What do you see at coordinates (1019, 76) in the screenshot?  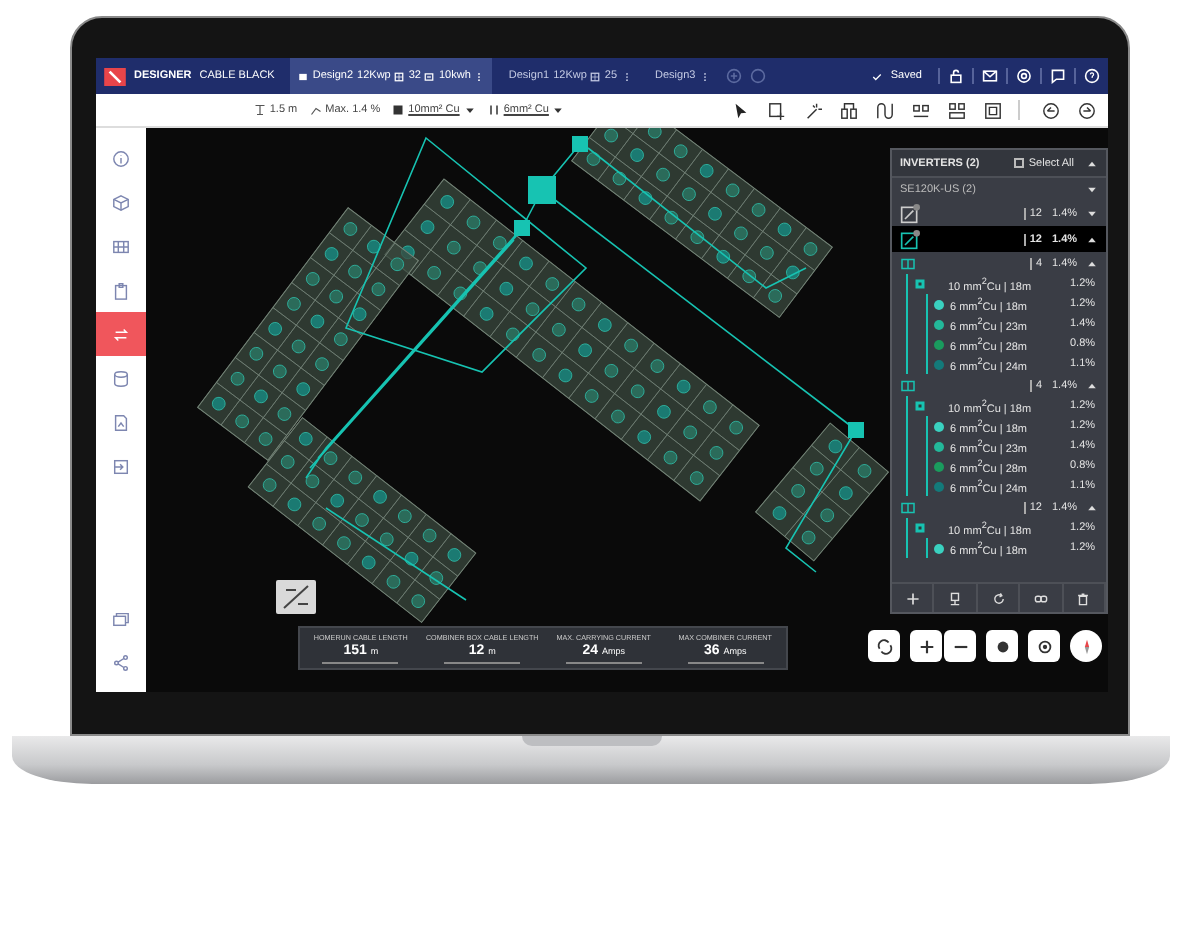 I see `settings-icon` at bounding box center [1019, 76].